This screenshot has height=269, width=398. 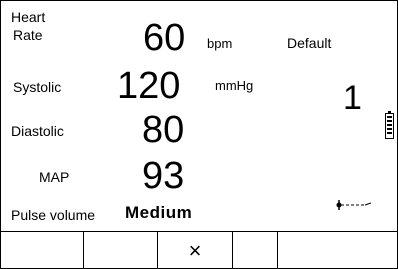 What do you see at coordinates (164, 38) in the screenshot?
I see `heart-rate-value: 60` at bounding box center [164, 38].